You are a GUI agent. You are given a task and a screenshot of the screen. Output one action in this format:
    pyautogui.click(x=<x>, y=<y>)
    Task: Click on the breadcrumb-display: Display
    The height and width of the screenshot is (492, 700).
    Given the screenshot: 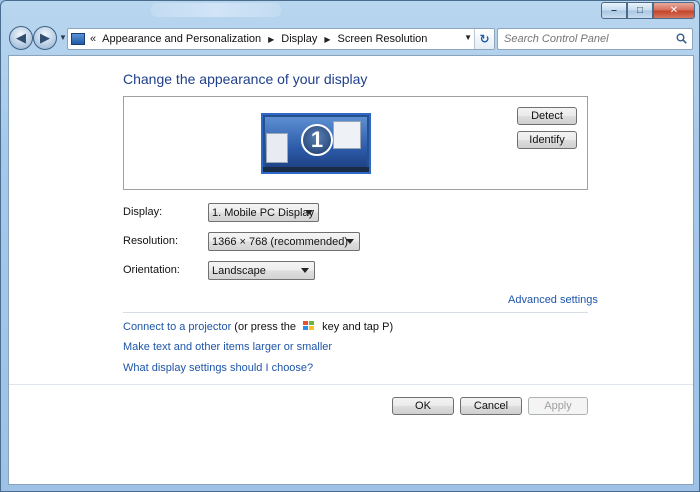 What is the action you would take?
    pyautogui.click(x=299, y=39)
    